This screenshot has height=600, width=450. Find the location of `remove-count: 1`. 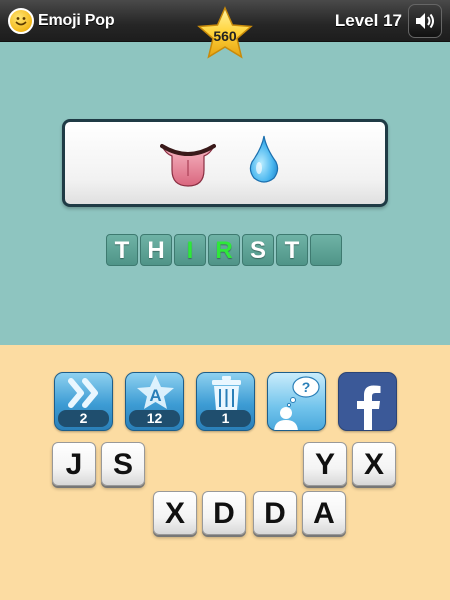

remove-count: 1 is located at coordinates (225, 418).